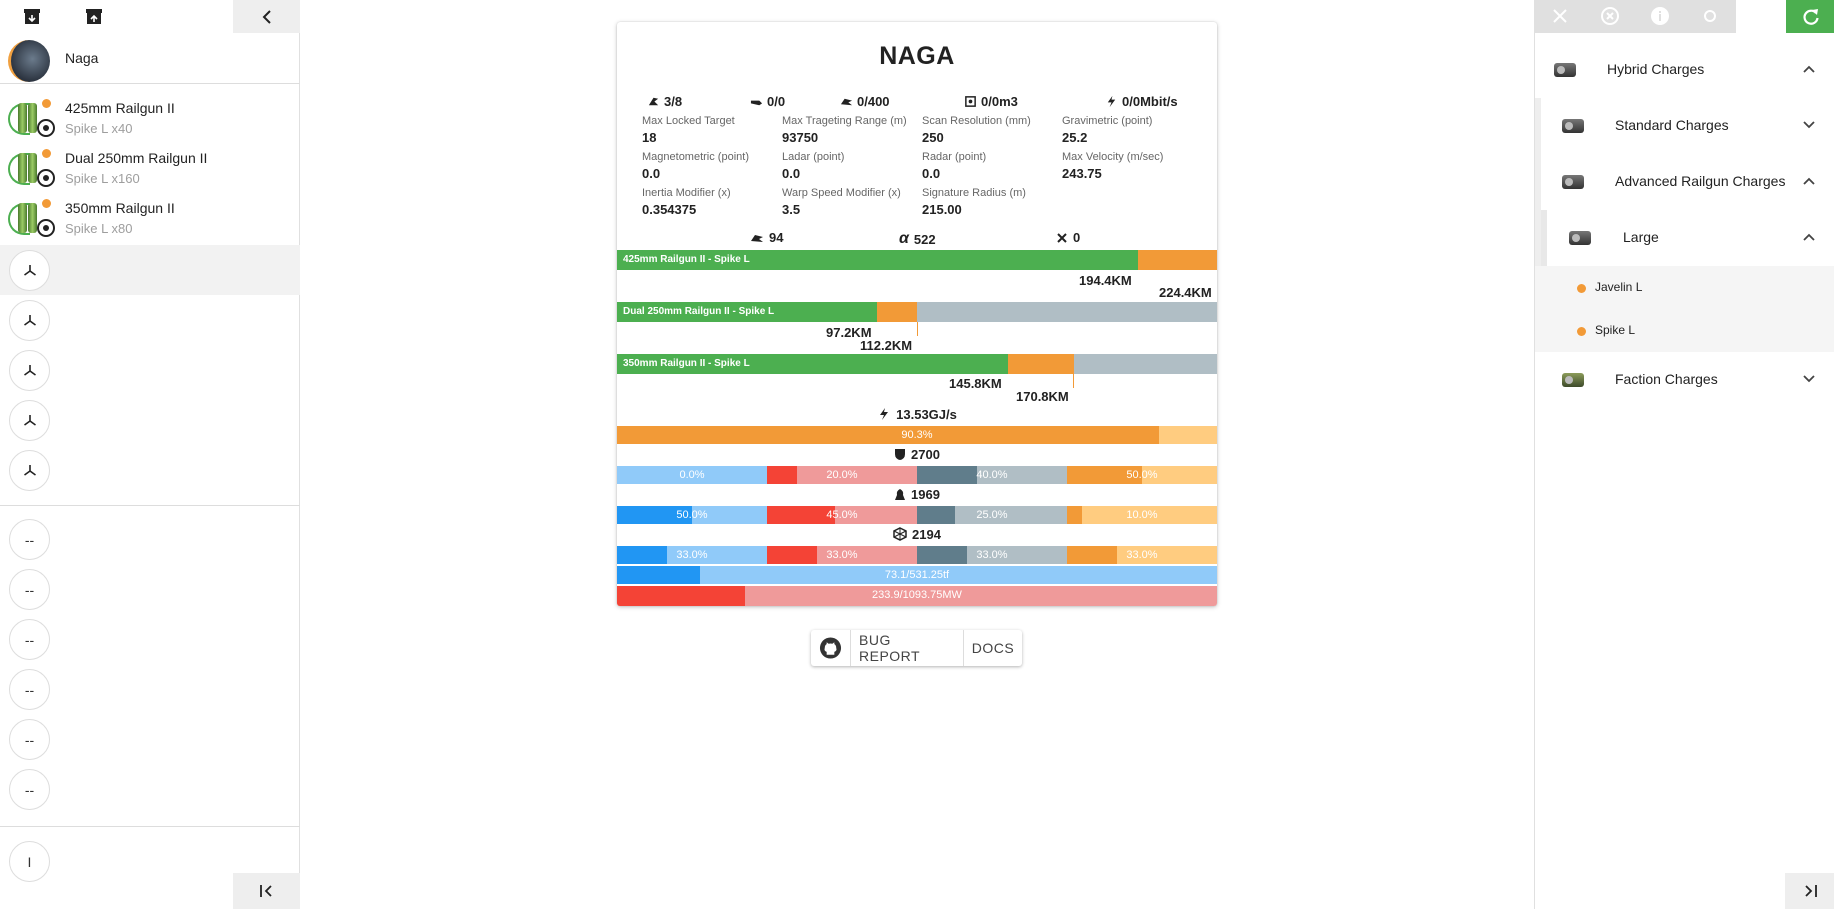 This screenshot has width=1834, height=909. Describe the element at coordinates (1062, 237) in the screenshot. I see `drone-dps-icon` at that location.